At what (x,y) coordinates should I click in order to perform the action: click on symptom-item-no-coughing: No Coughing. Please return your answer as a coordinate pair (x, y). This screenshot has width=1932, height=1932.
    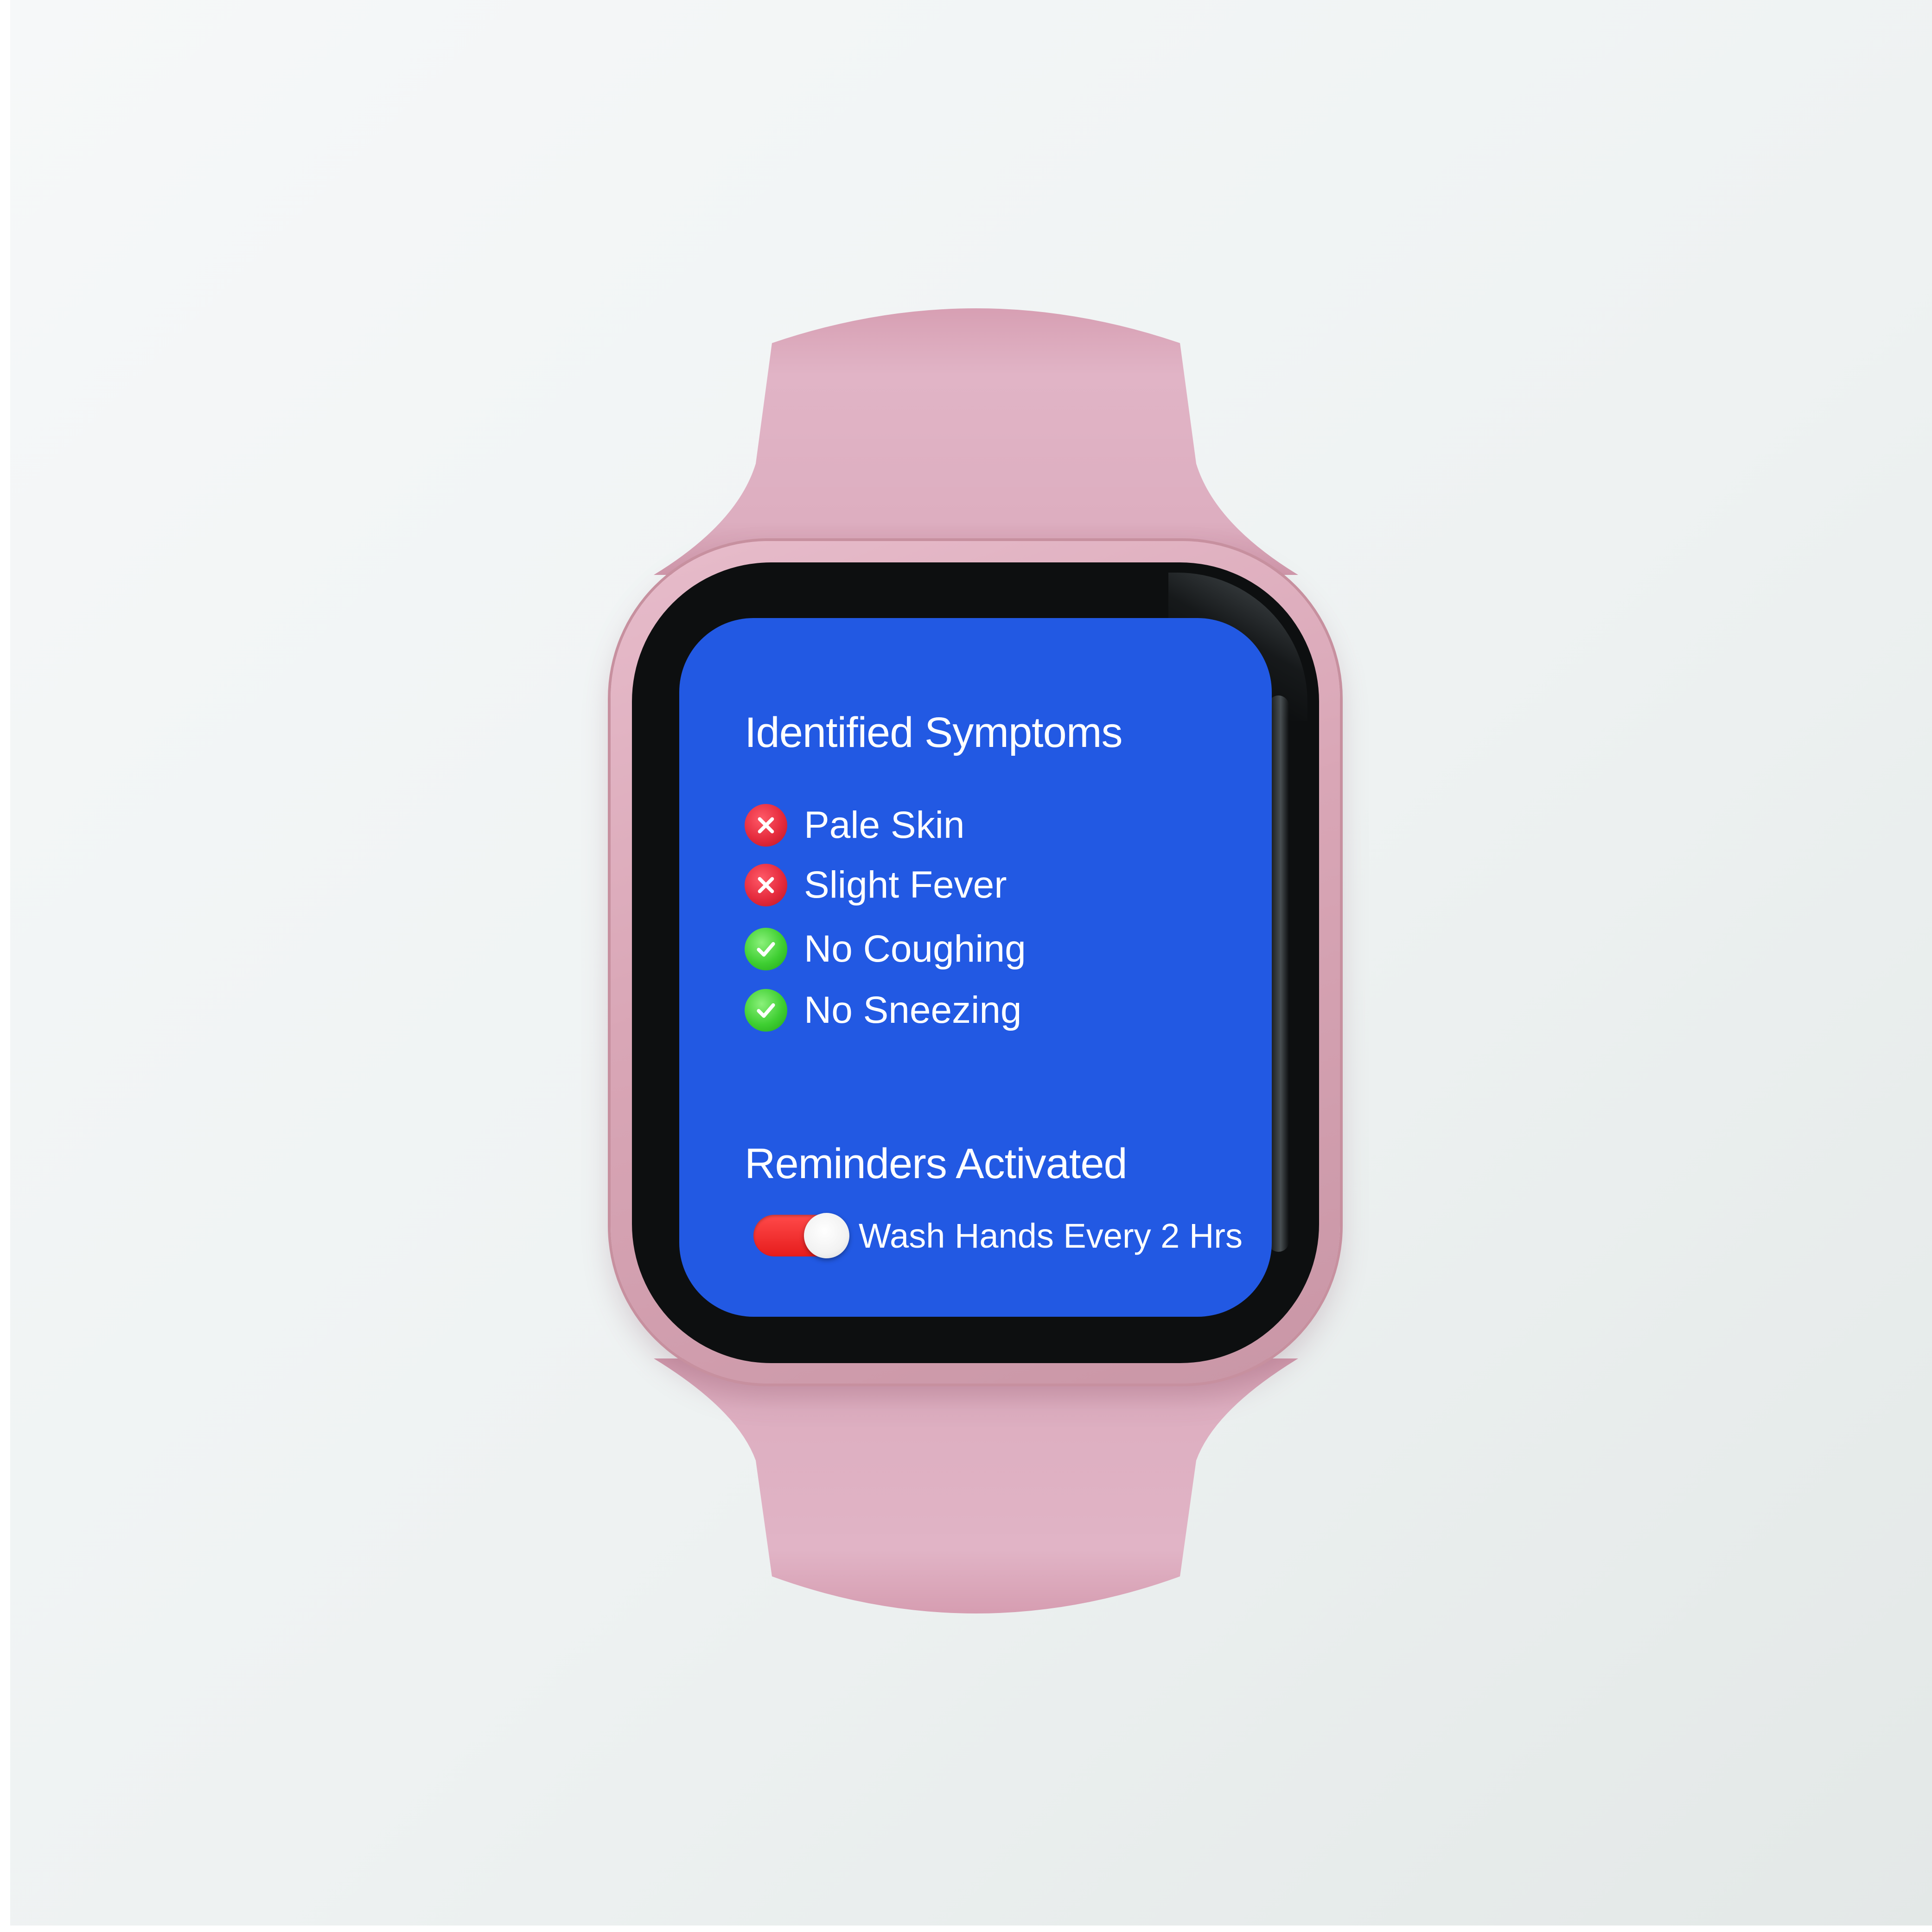
    Looking at the image, I should click on (886, 949).